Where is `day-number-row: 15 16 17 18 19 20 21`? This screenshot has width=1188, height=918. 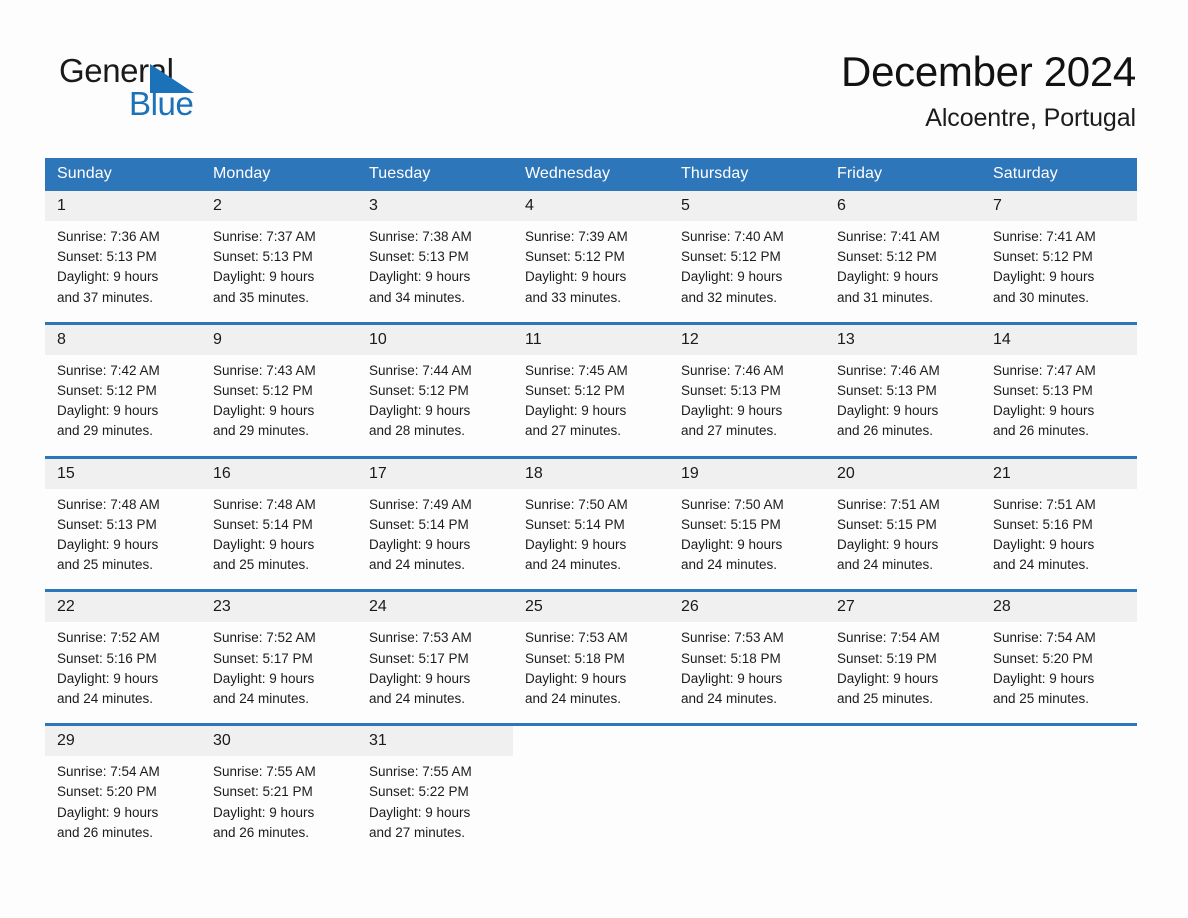 day-number-row: 15 16 17 18 19 20 21 is located at coordinates (591, 473).